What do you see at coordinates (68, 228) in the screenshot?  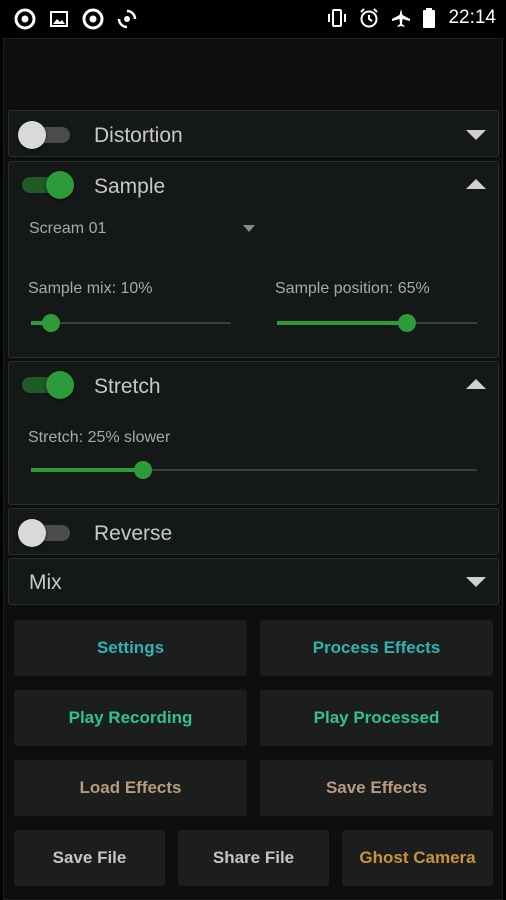 I see `sample-select-value: Scream 01` at bounding box center [68, 228].